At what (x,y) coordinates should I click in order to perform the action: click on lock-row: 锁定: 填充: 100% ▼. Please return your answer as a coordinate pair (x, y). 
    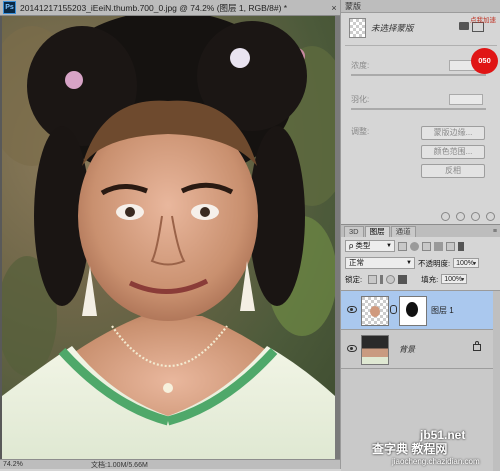
    Looking at the image, I should click on (406, 279).